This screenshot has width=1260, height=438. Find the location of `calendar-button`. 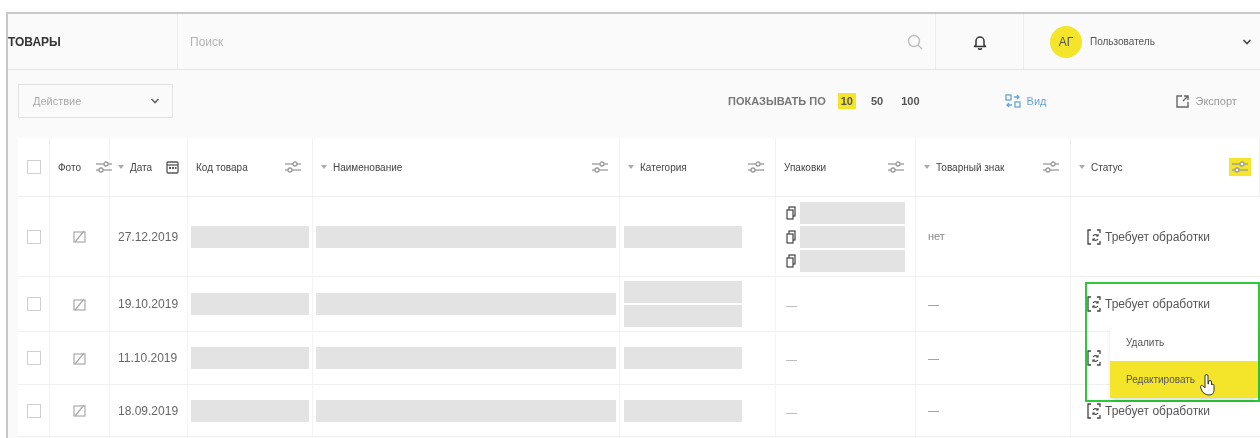

calendar-button is located at coordinates (173, 167).